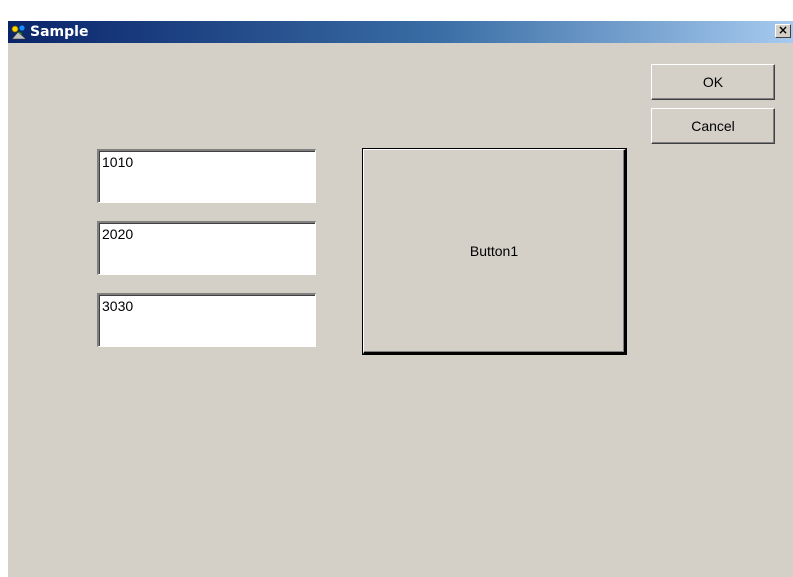  What do you see at coordinates (400, 32) in the screenshot?
I see `title-bar: Sample ×` at bounding box center [400, 32].